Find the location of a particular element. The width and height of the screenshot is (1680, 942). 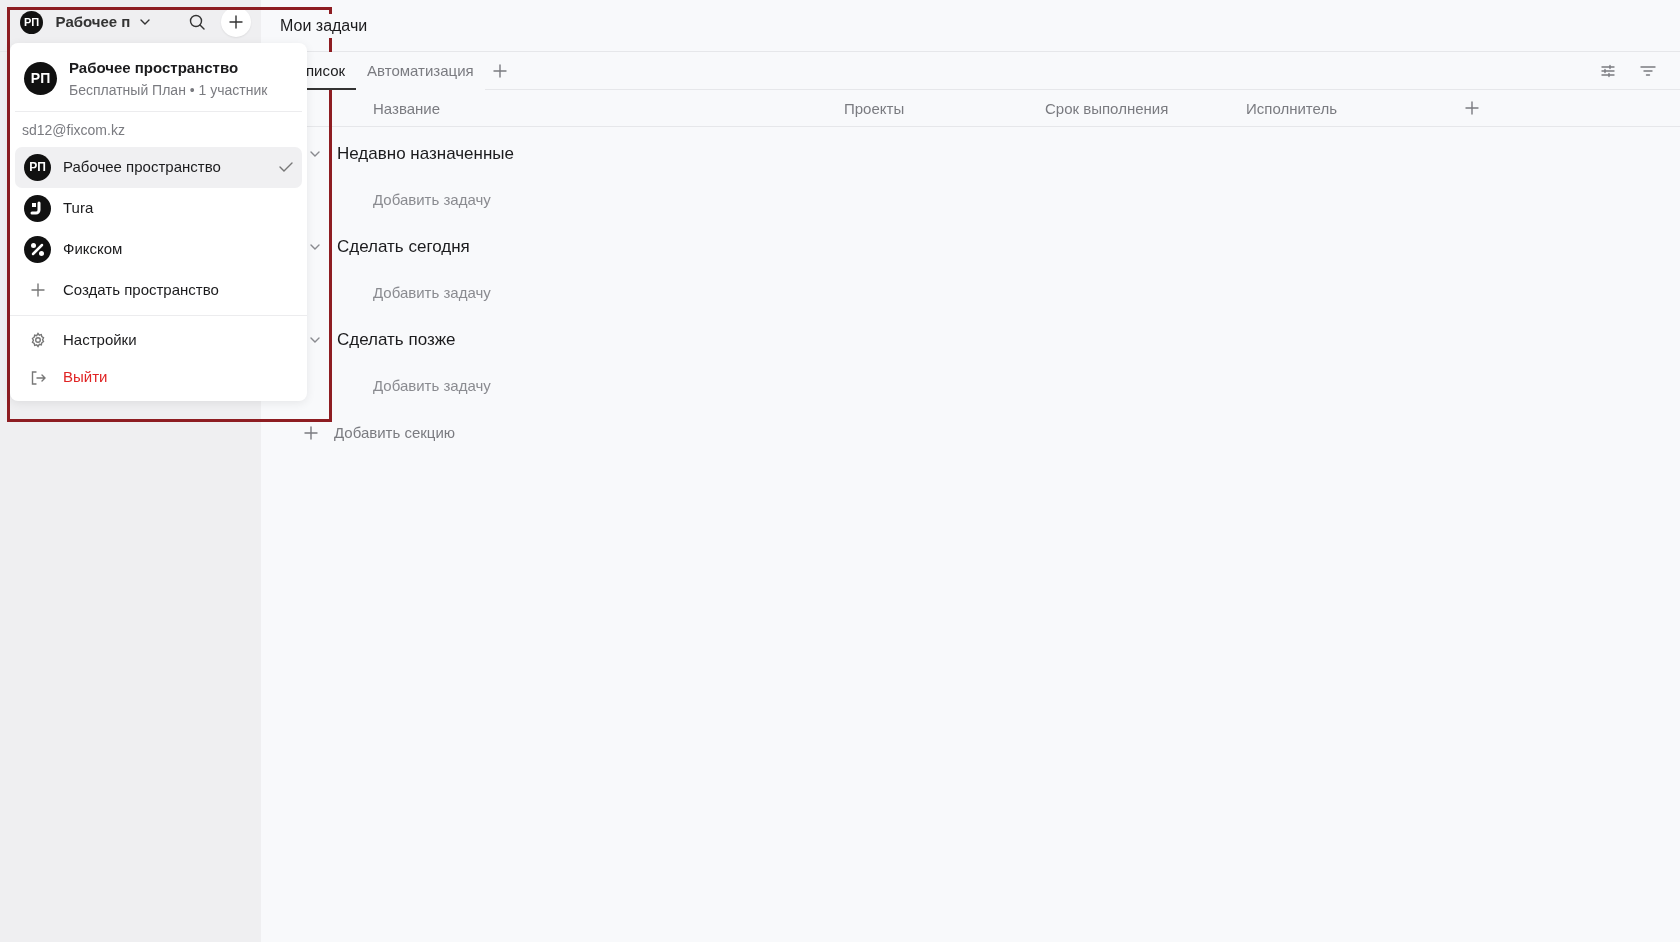

settings-icon is located at coordinates (37, 340).